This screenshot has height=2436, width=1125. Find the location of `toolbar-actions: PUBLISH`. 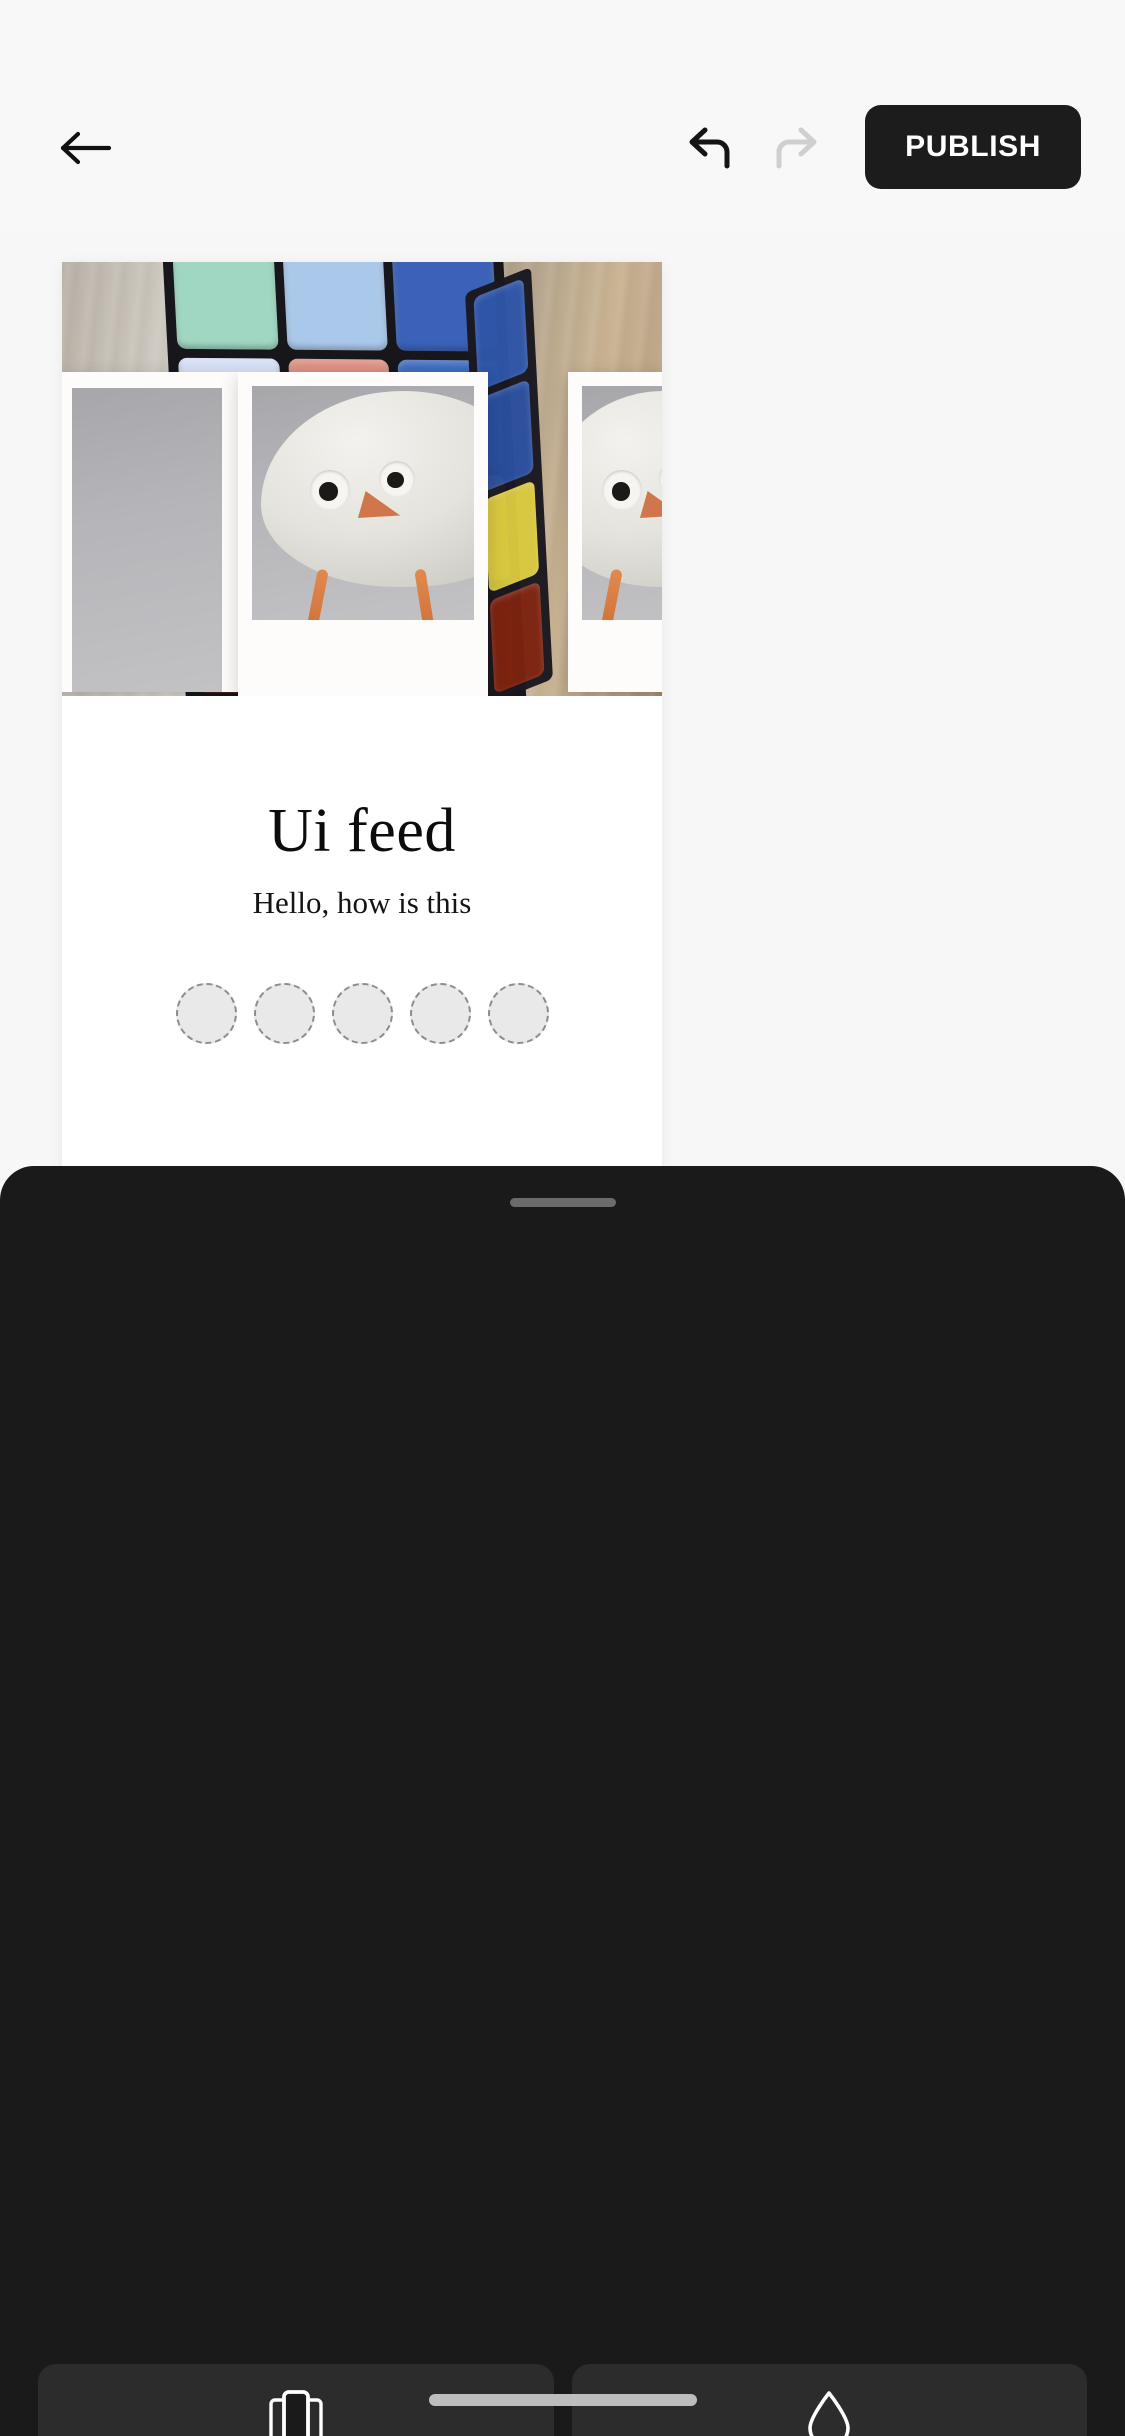

toolbar-actions: PUBLISH is located at coordinates (874, 147).